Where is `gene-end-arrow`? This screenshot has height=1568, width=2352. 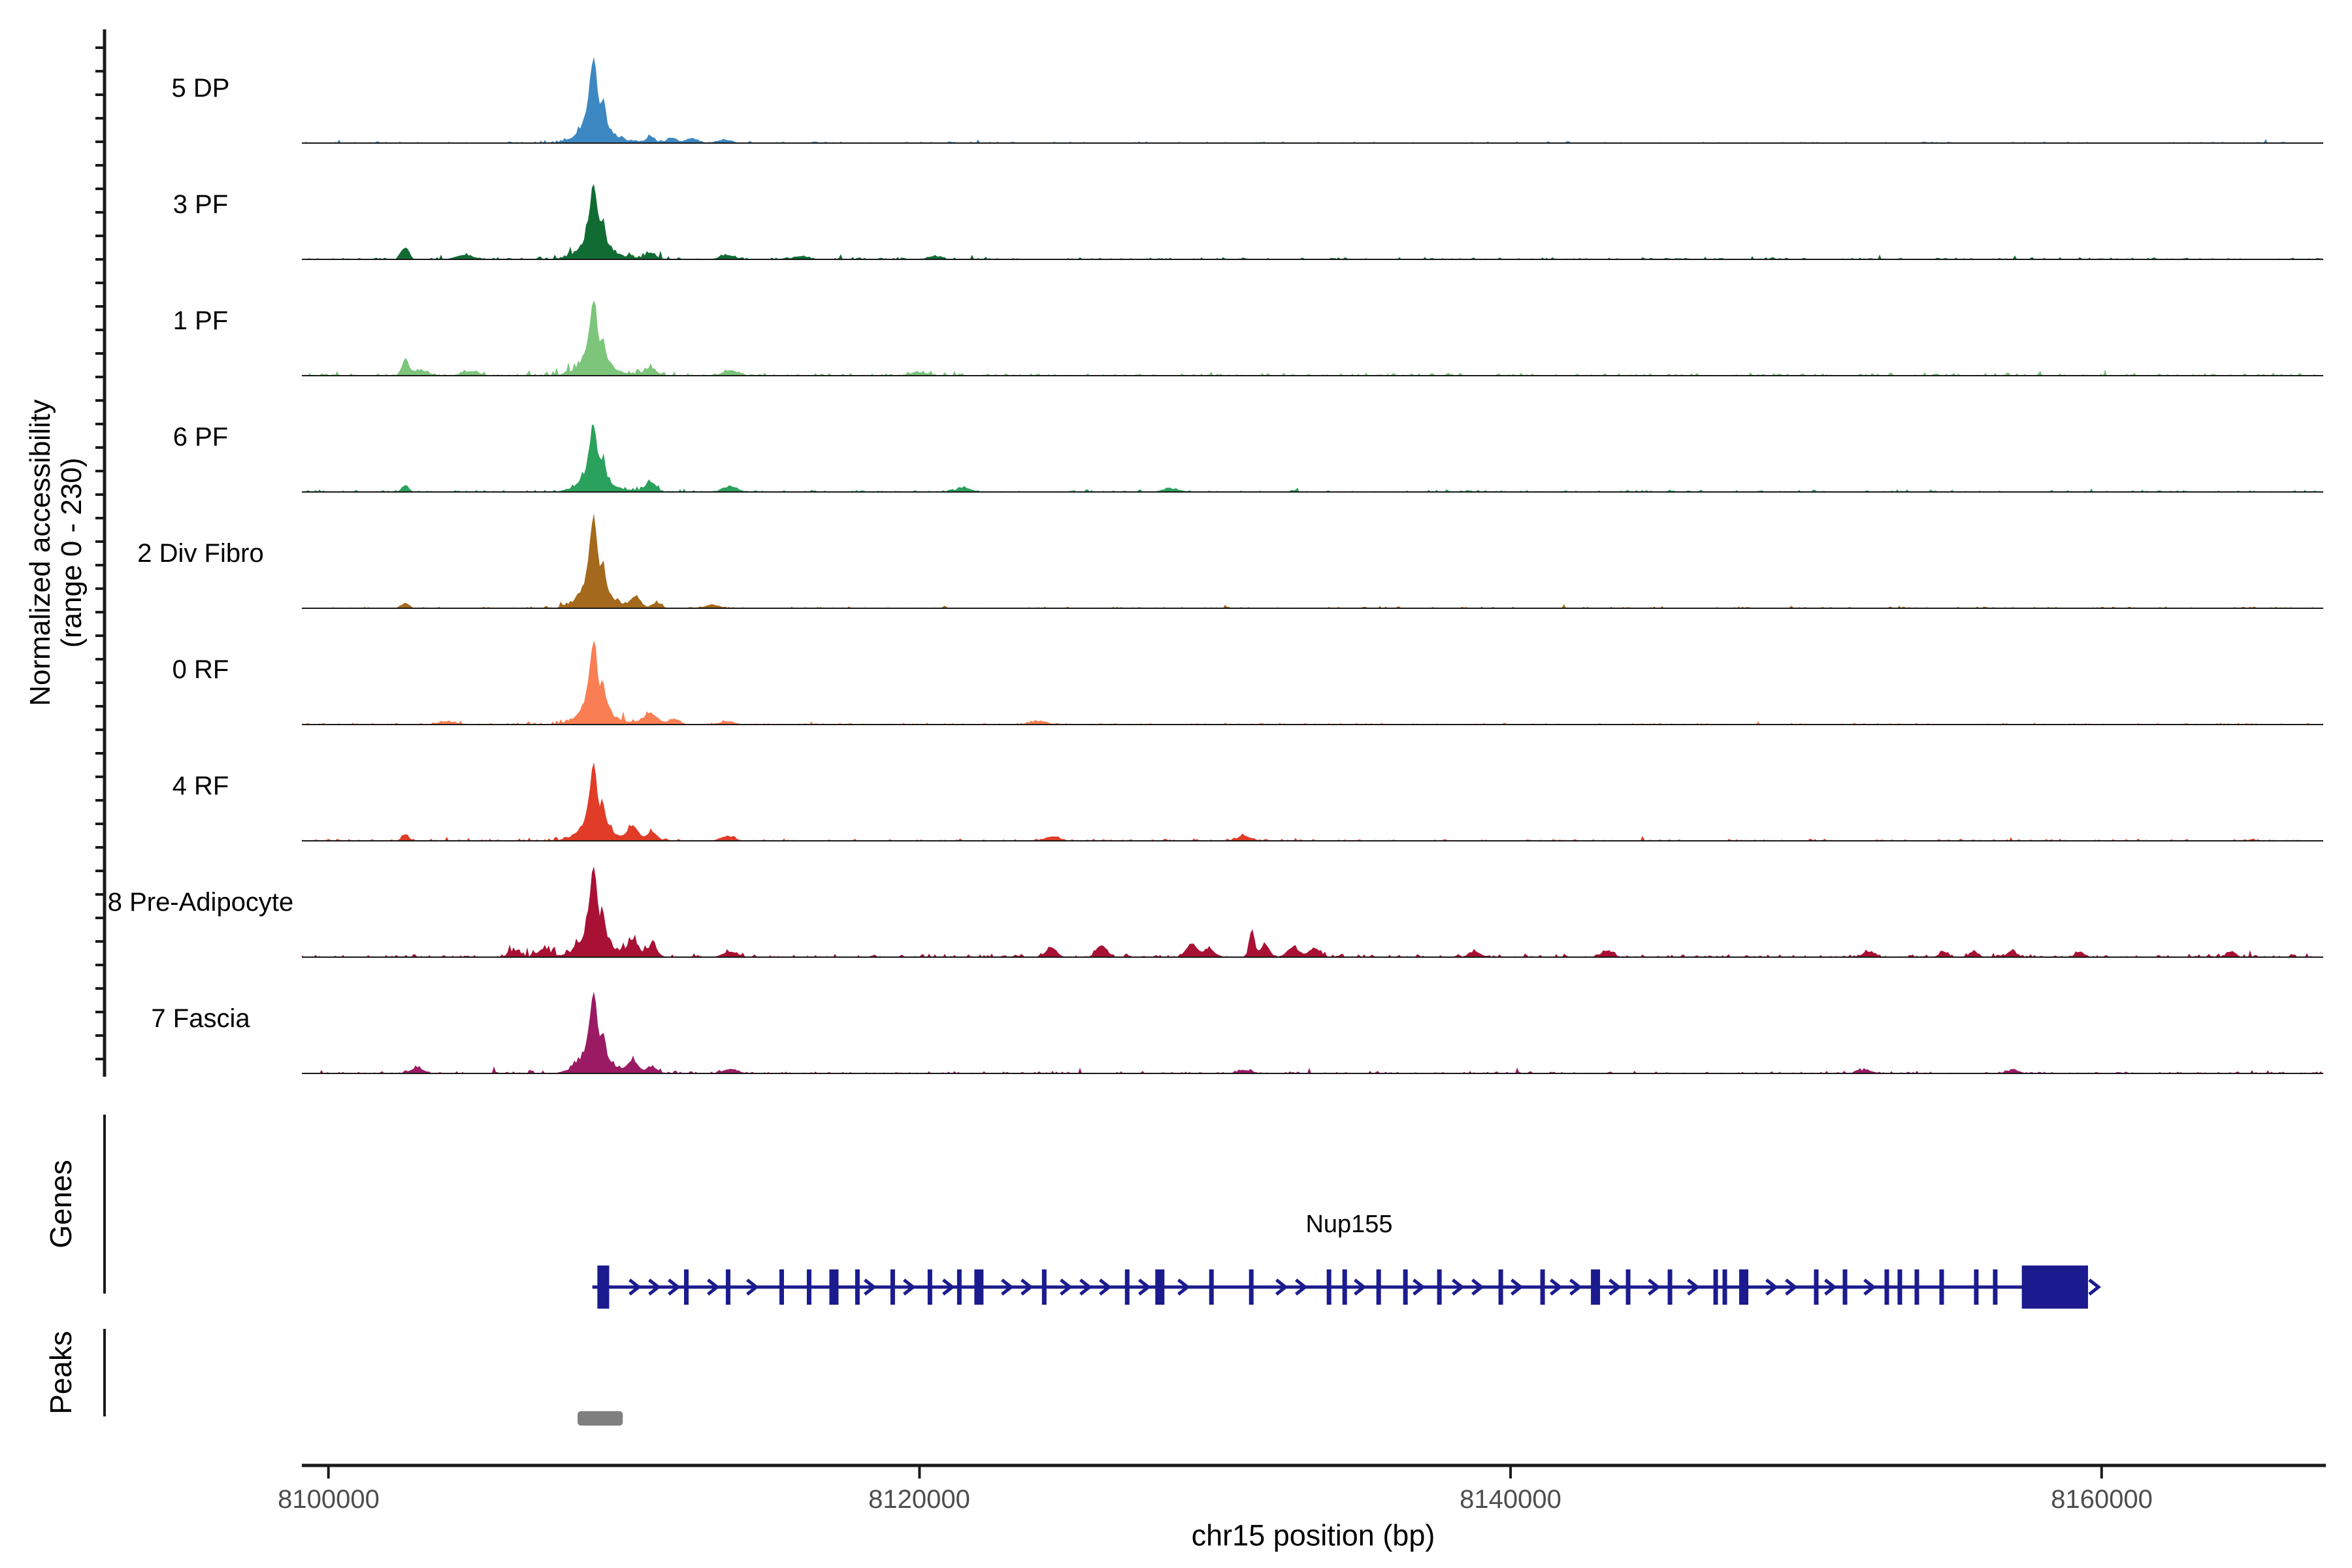 gene-end-arrow is located at coordinates (2094, 1287).